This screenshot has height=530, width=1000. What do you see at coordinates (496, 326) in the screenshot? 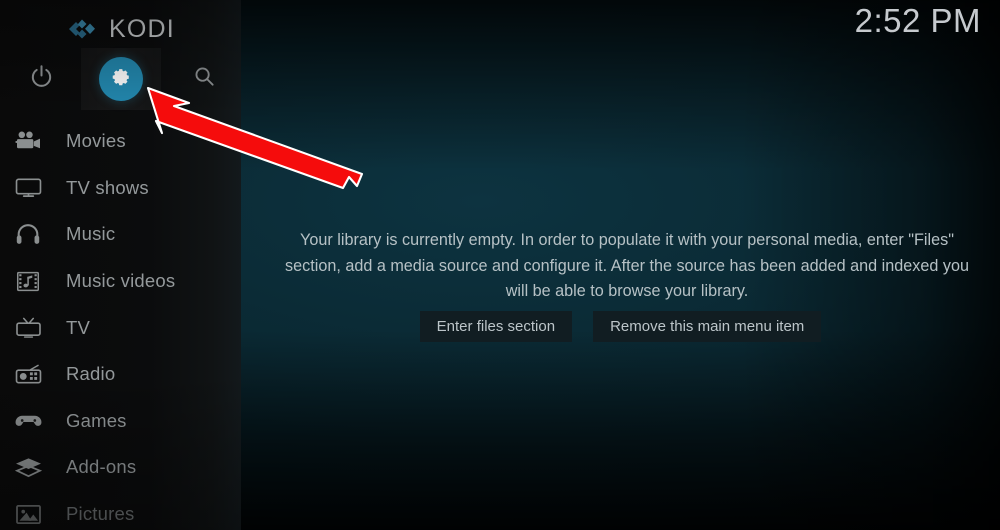
I see `enter-files-section-button: Enter files section` at bounding box center [496, 326].